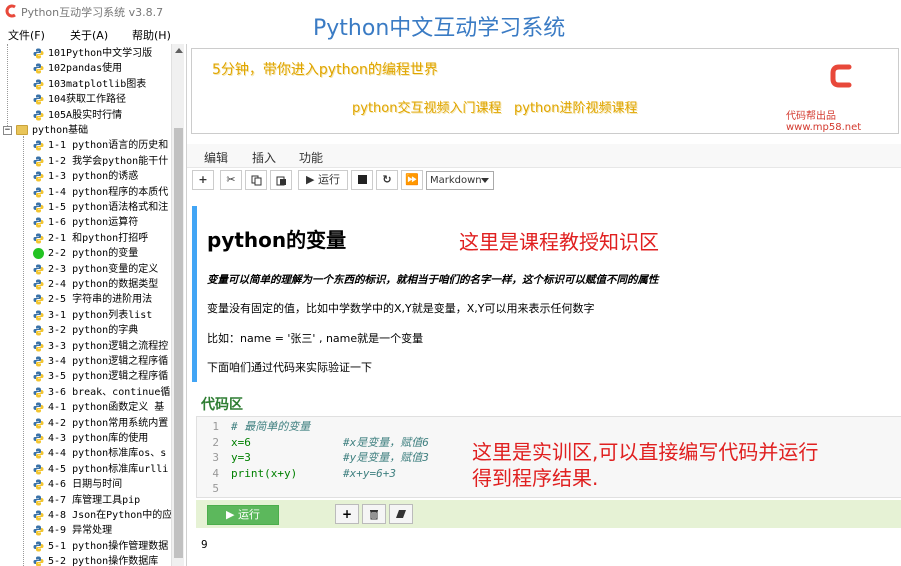 The height and width of the screenshot is (566, 901). What do you see at coordinates (85, 99) in the screenshot?
I see `tree-item: 104获取工作路径` at bounding box center [85, 99].